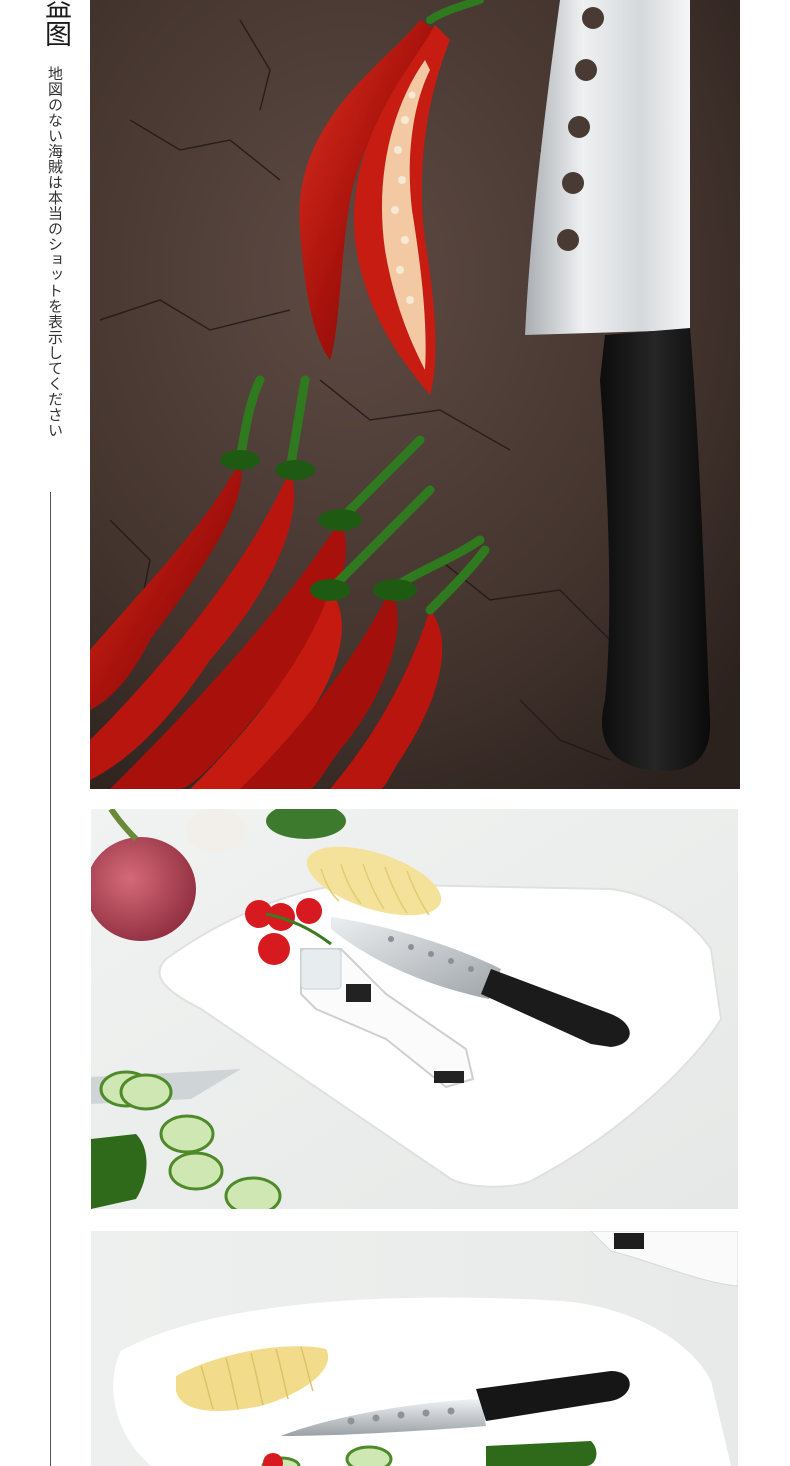 This screenshot has height=1466, width=790. I want to click on page-subtitle: 地図のない海賊は本当のショットを表示してください, so click(55, 252).